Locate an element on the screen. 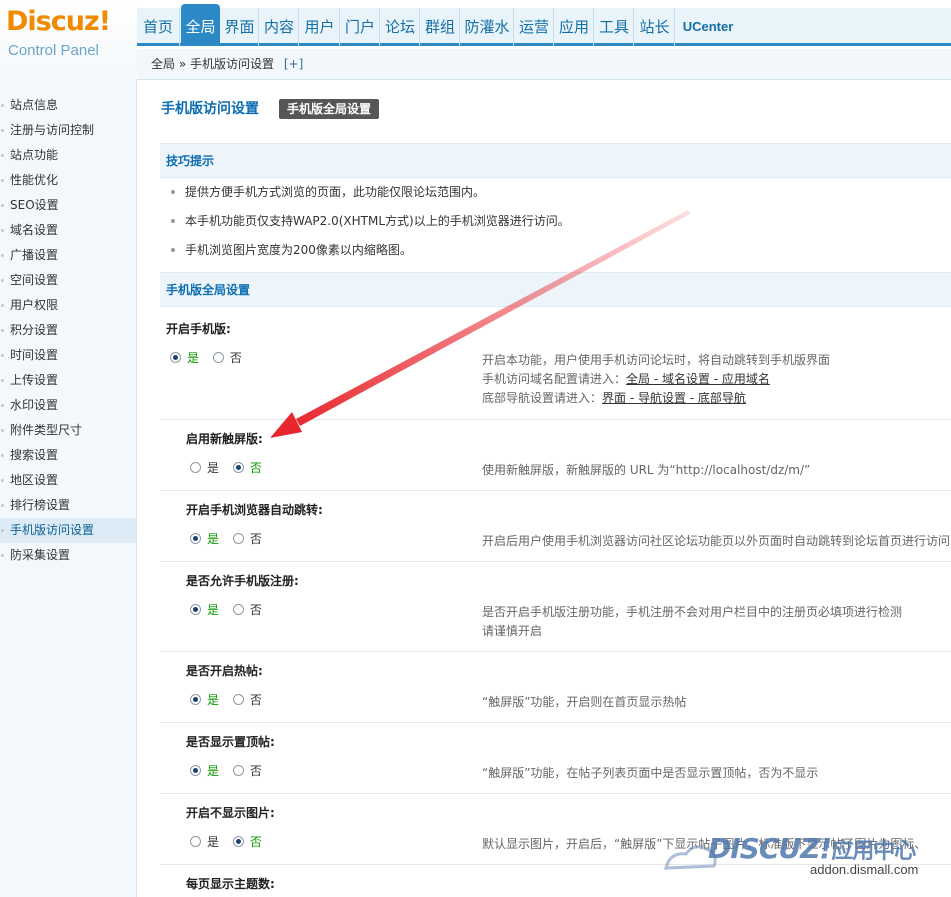  setting-options: 是 否 is located at coordinates (231, 467).